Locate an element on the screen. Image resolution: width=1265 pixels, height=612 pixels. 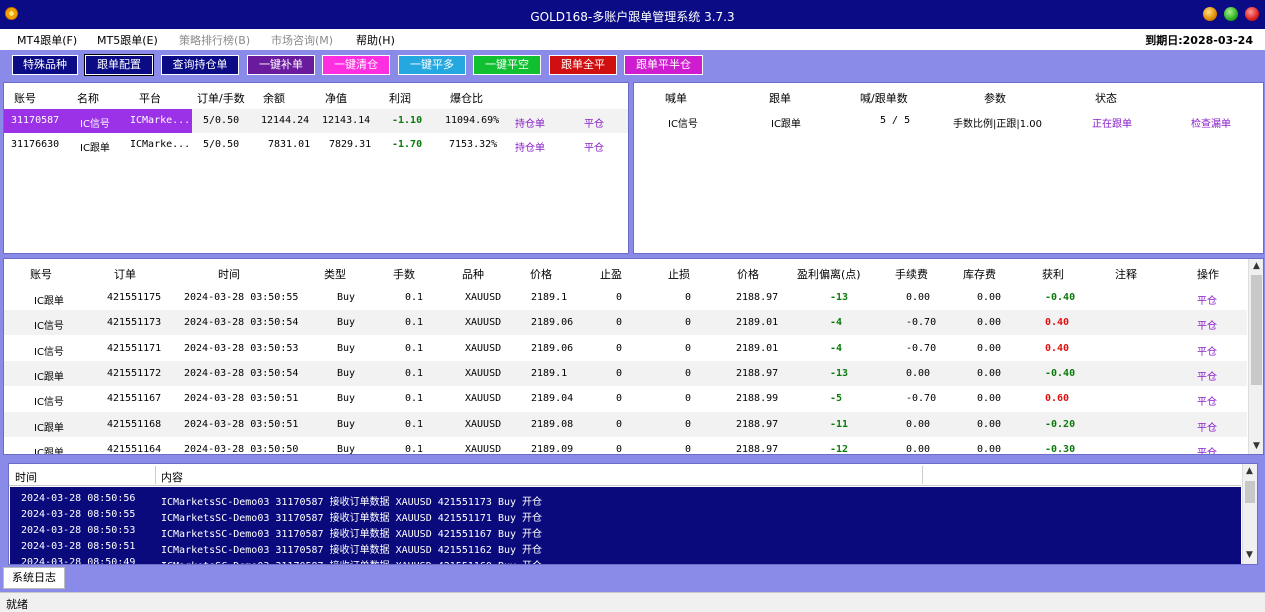
copy-config-button: 跟单配置 is located at coordinates (119, 65).